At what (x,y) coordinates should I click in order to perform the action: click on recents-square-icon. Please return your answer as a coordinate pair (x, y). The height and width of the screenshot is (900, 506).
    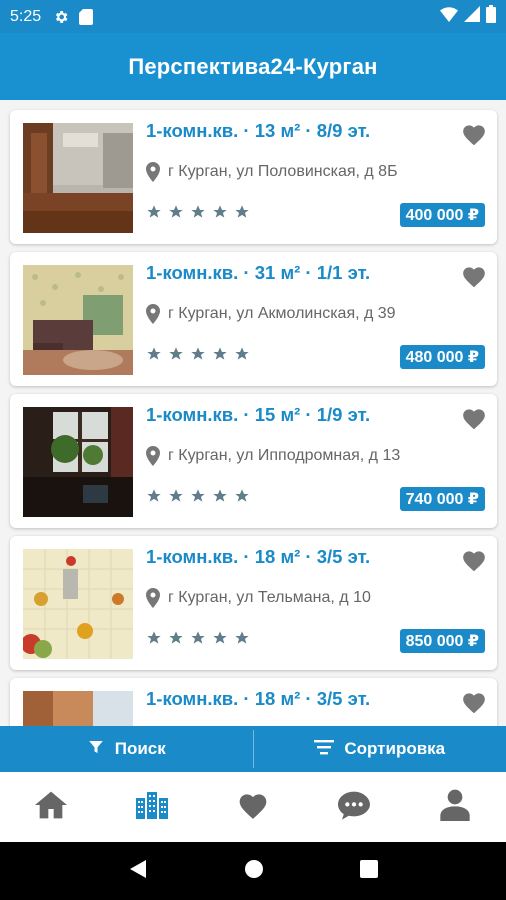
    Looking at the image, I should click on (369, 871).